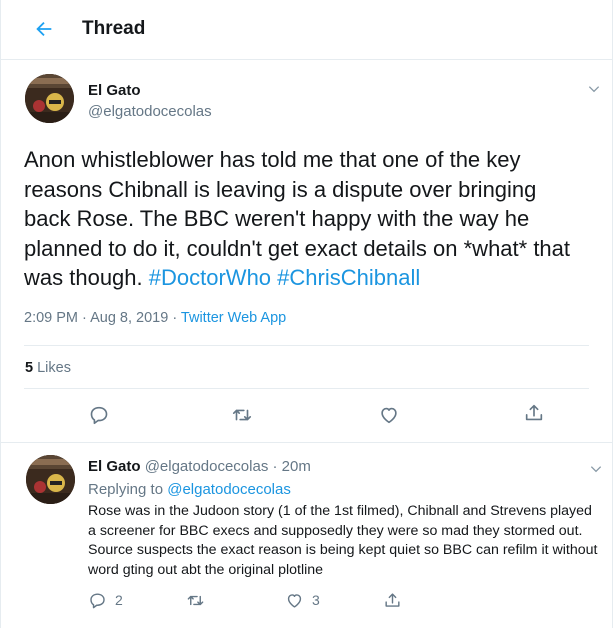  I want to click on author-handle-time: @elgatodocecolas · 20m, so click(228, 466).